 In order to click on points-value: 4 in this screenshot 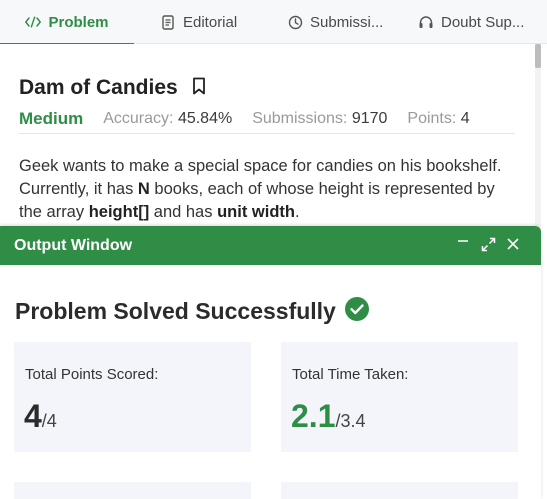, I will do `click(465, 118)`.